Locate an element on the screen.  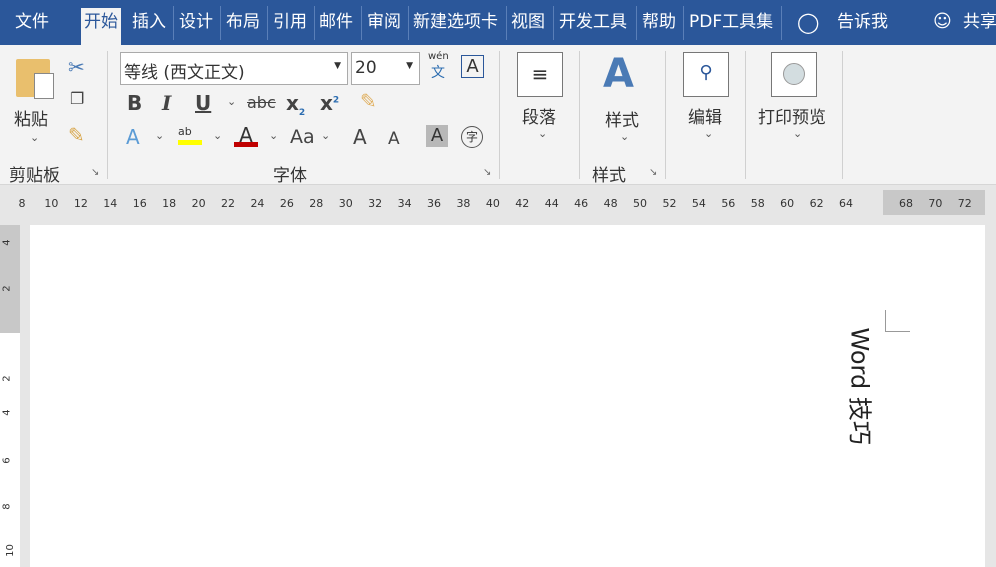
print-preview-button: 打印预览 is located at coordinates (792, 115).